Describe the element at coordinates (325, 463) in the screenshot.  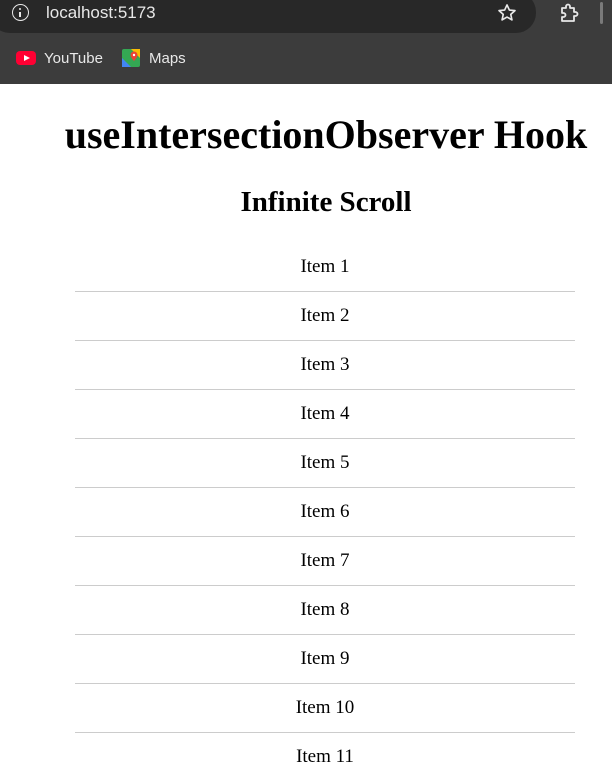
I see `list-item: Item 5` at that location.